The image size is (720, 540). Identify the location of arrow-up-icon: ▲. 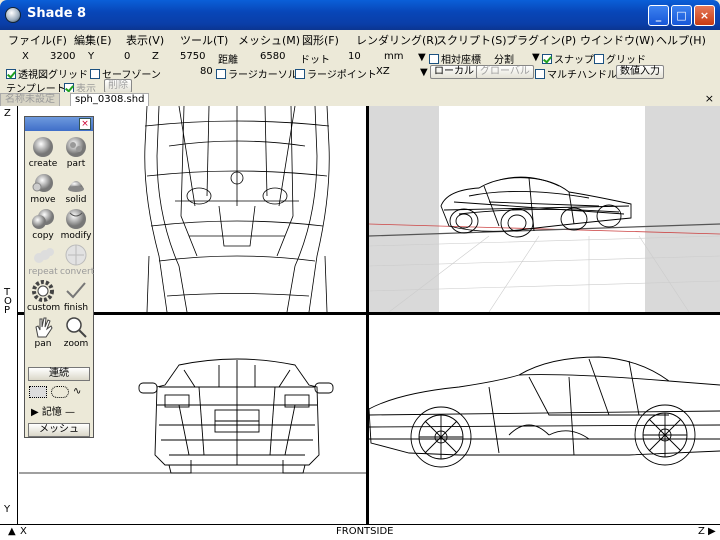
(12, 531).